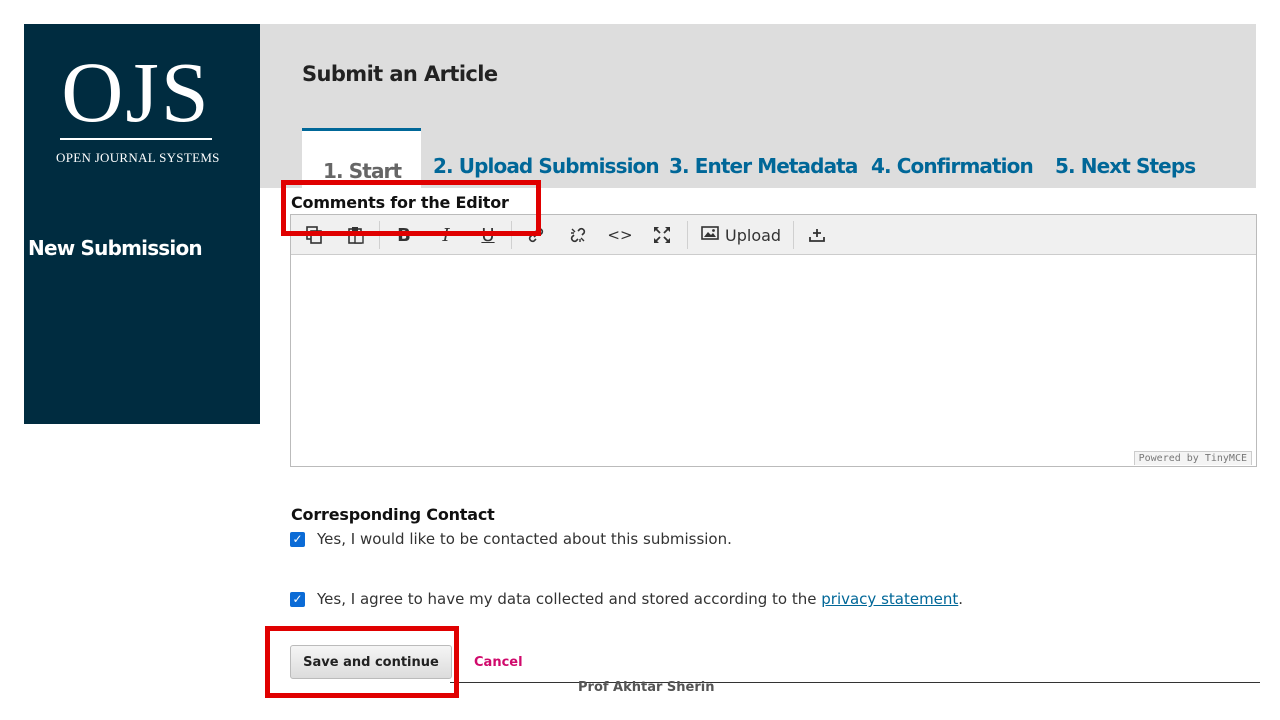 Image resolution: width=1280 pixels, height=720 pixels. Describe the element at coordinates (817, 235) in the screenshot. I see `insert-file-icon` at that location.